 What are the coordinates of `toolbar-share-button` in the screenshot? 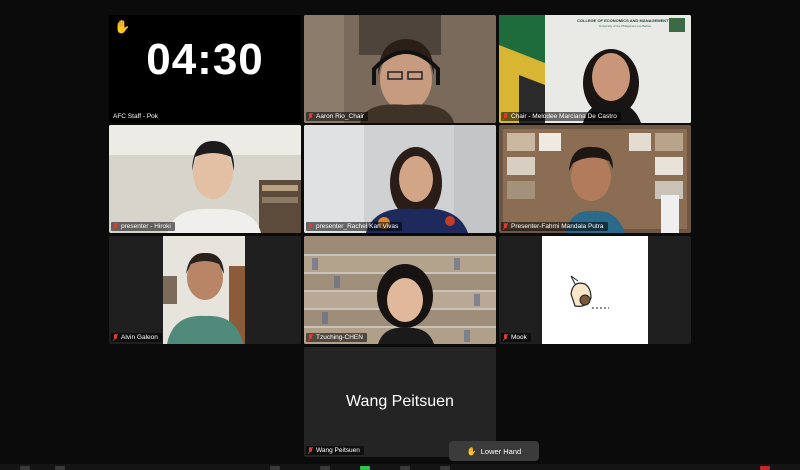 It's located at (365, 468).